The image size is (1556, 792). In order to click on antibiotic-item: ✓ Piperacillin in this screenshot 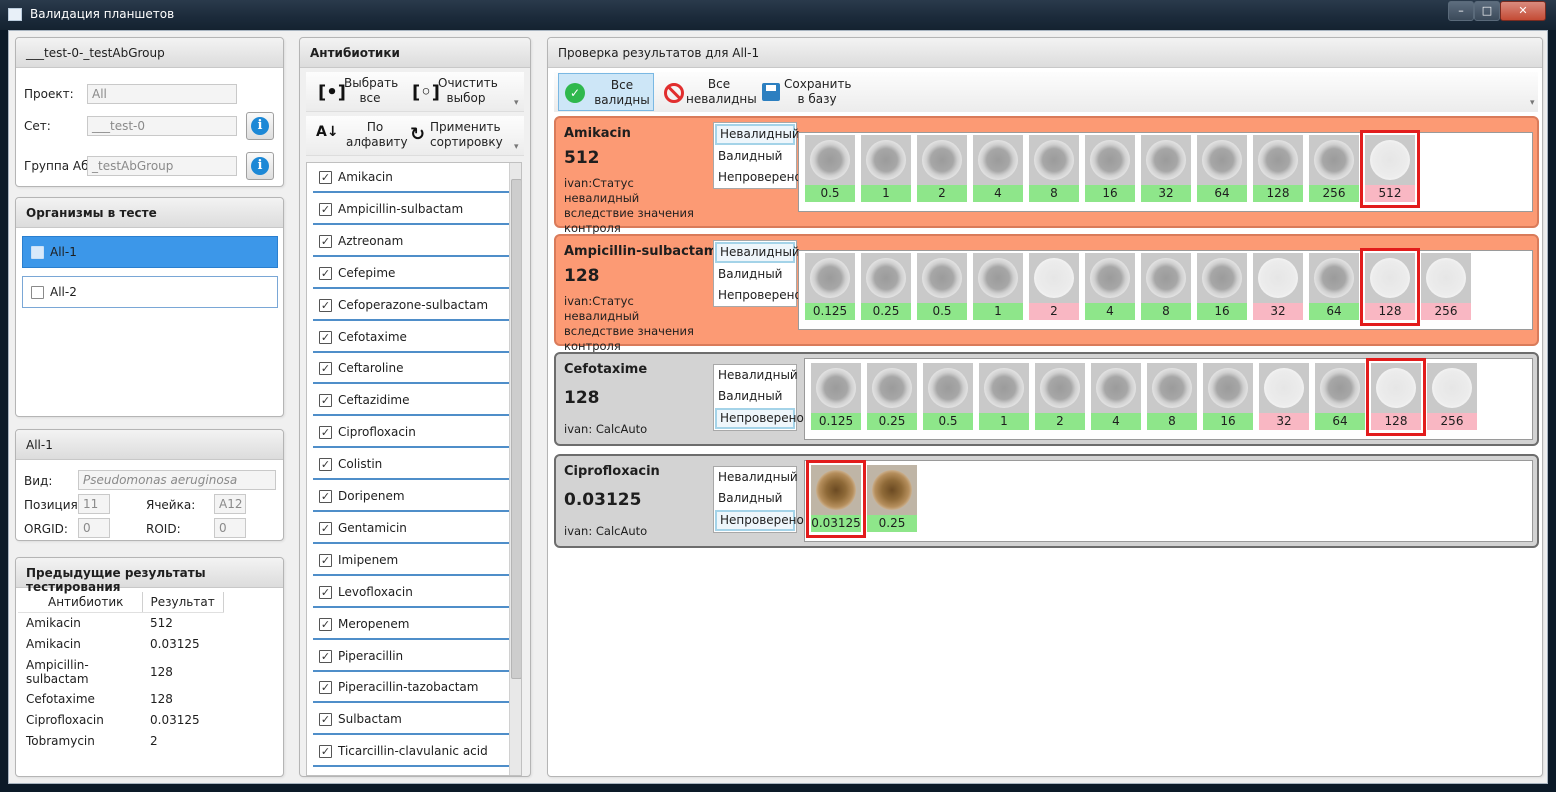, I will do `click(414, 656)`.